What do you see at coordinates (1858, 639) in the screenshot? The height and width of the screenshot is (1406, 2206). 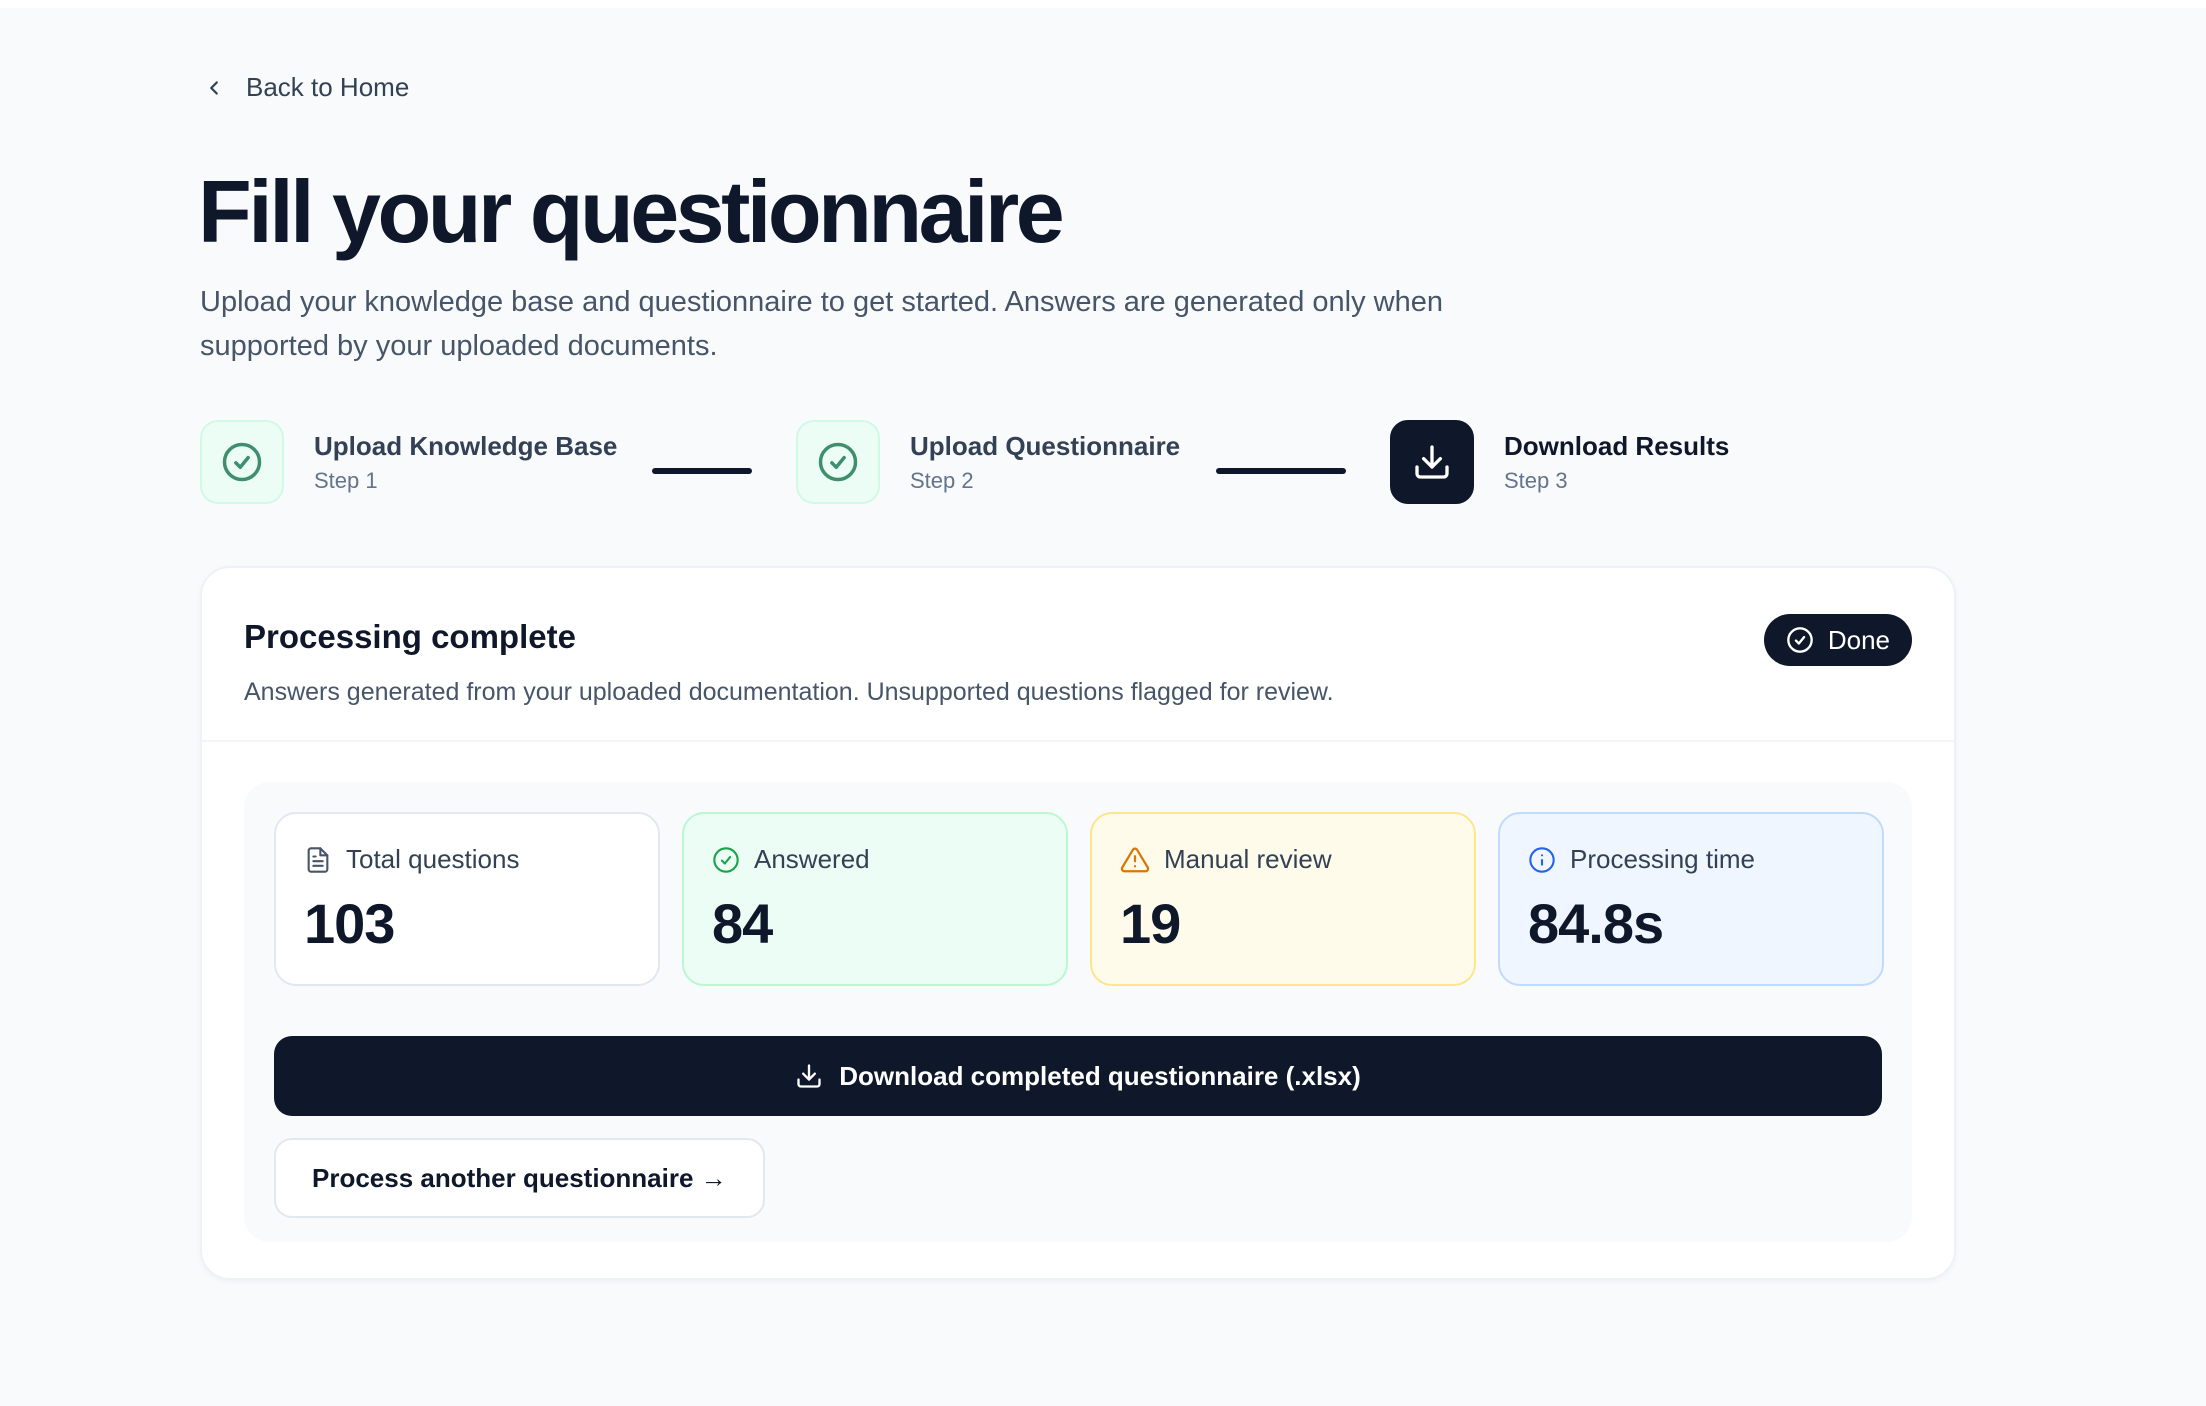 I see `status-badge-label: Done` at bounding box center [1858, 639].